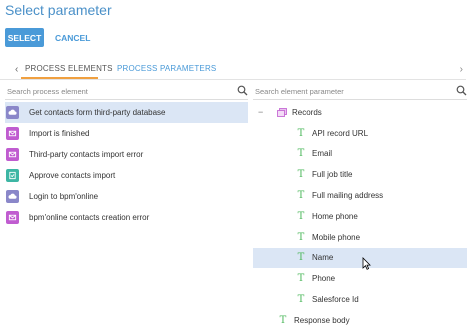  What do you see at coordinates (335, 300) in the screenshot?
I see `tree-leaf-label: Salesforce Id` at bounding box center [335, 300].